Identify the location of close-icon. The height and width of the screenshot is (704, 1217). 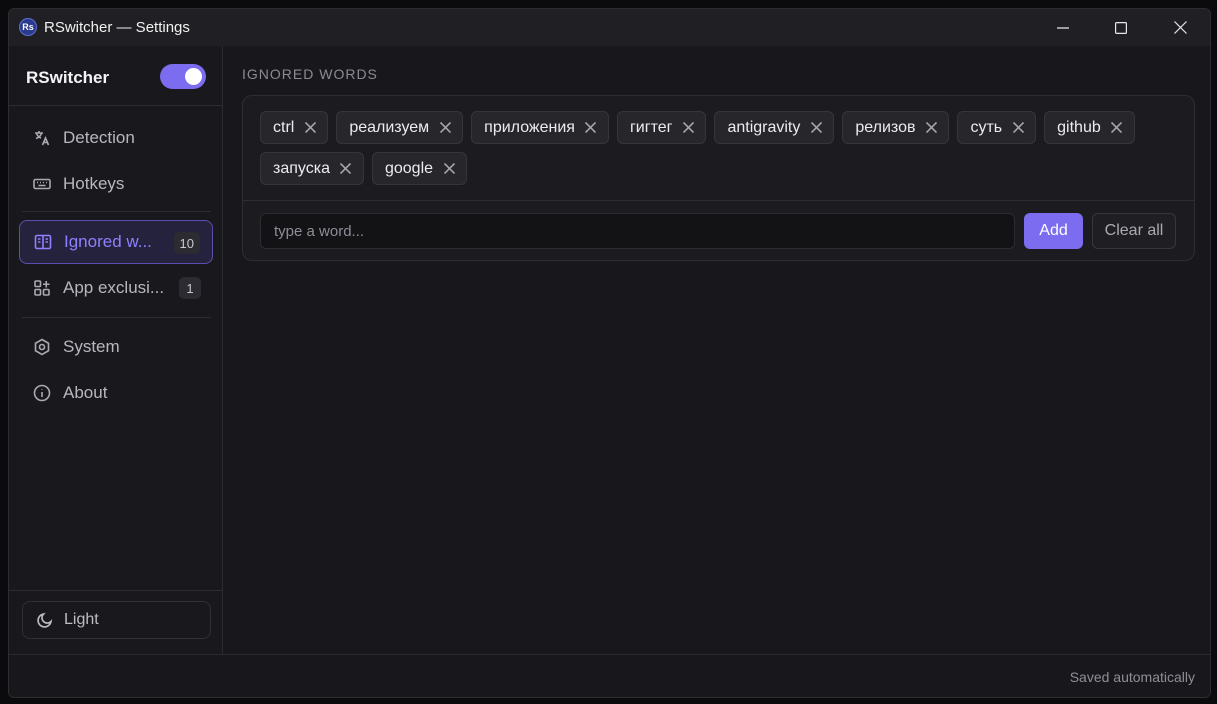
(1180, 27).